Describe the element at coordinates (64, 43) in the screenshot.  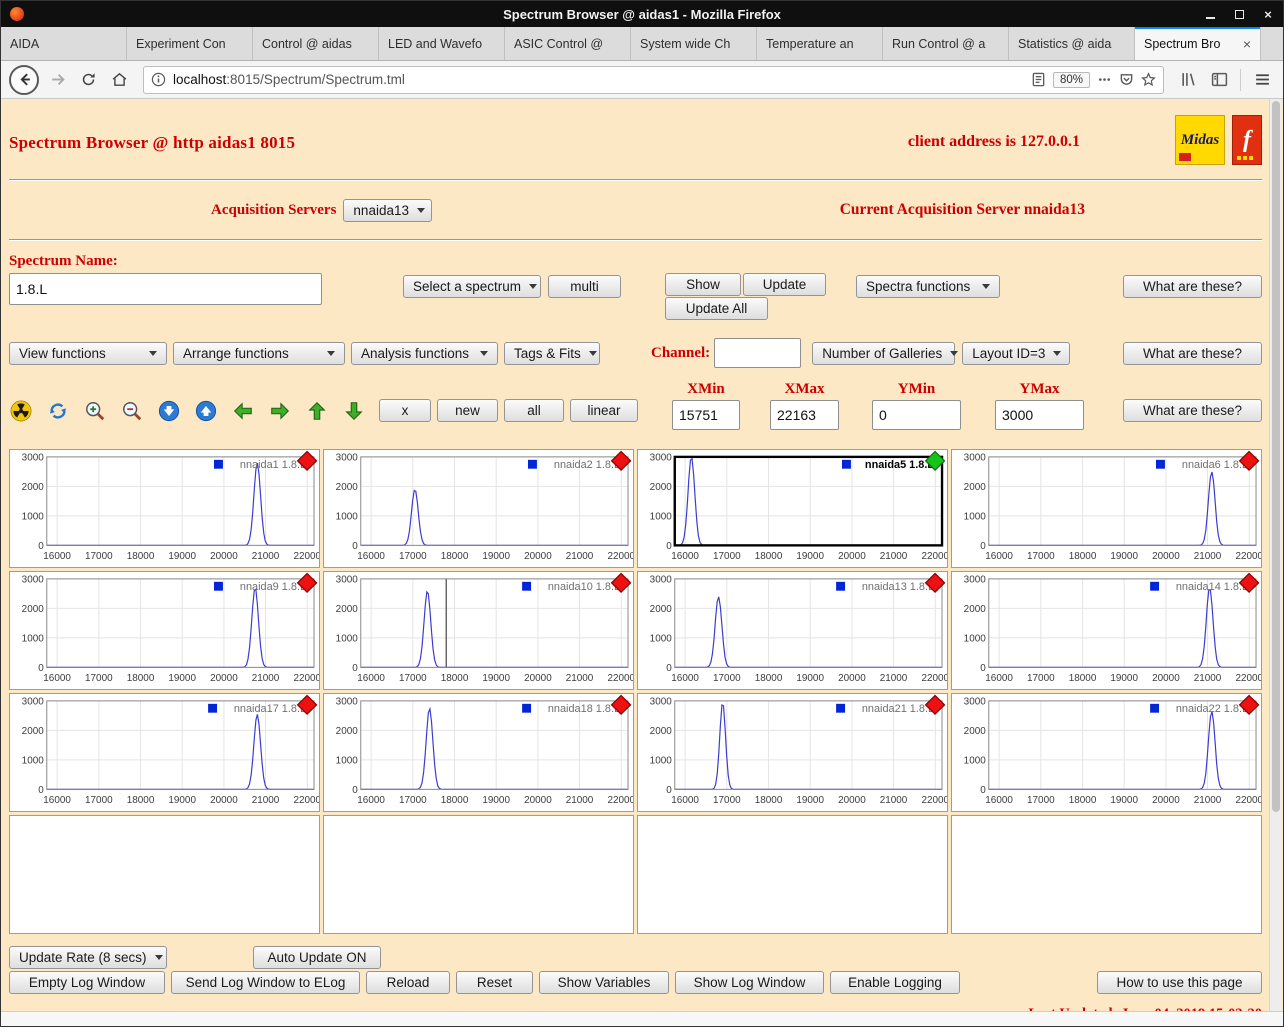
I see `tab-aida: AIDA` at that location.